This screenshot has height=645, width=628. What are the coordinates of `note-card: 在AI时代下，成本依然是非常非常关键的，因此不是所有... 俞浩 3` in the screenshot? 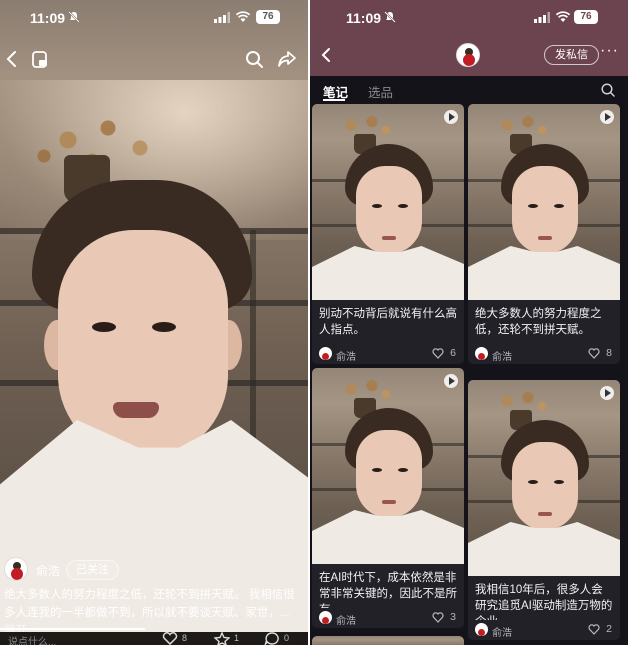 It's located at (388, 498).